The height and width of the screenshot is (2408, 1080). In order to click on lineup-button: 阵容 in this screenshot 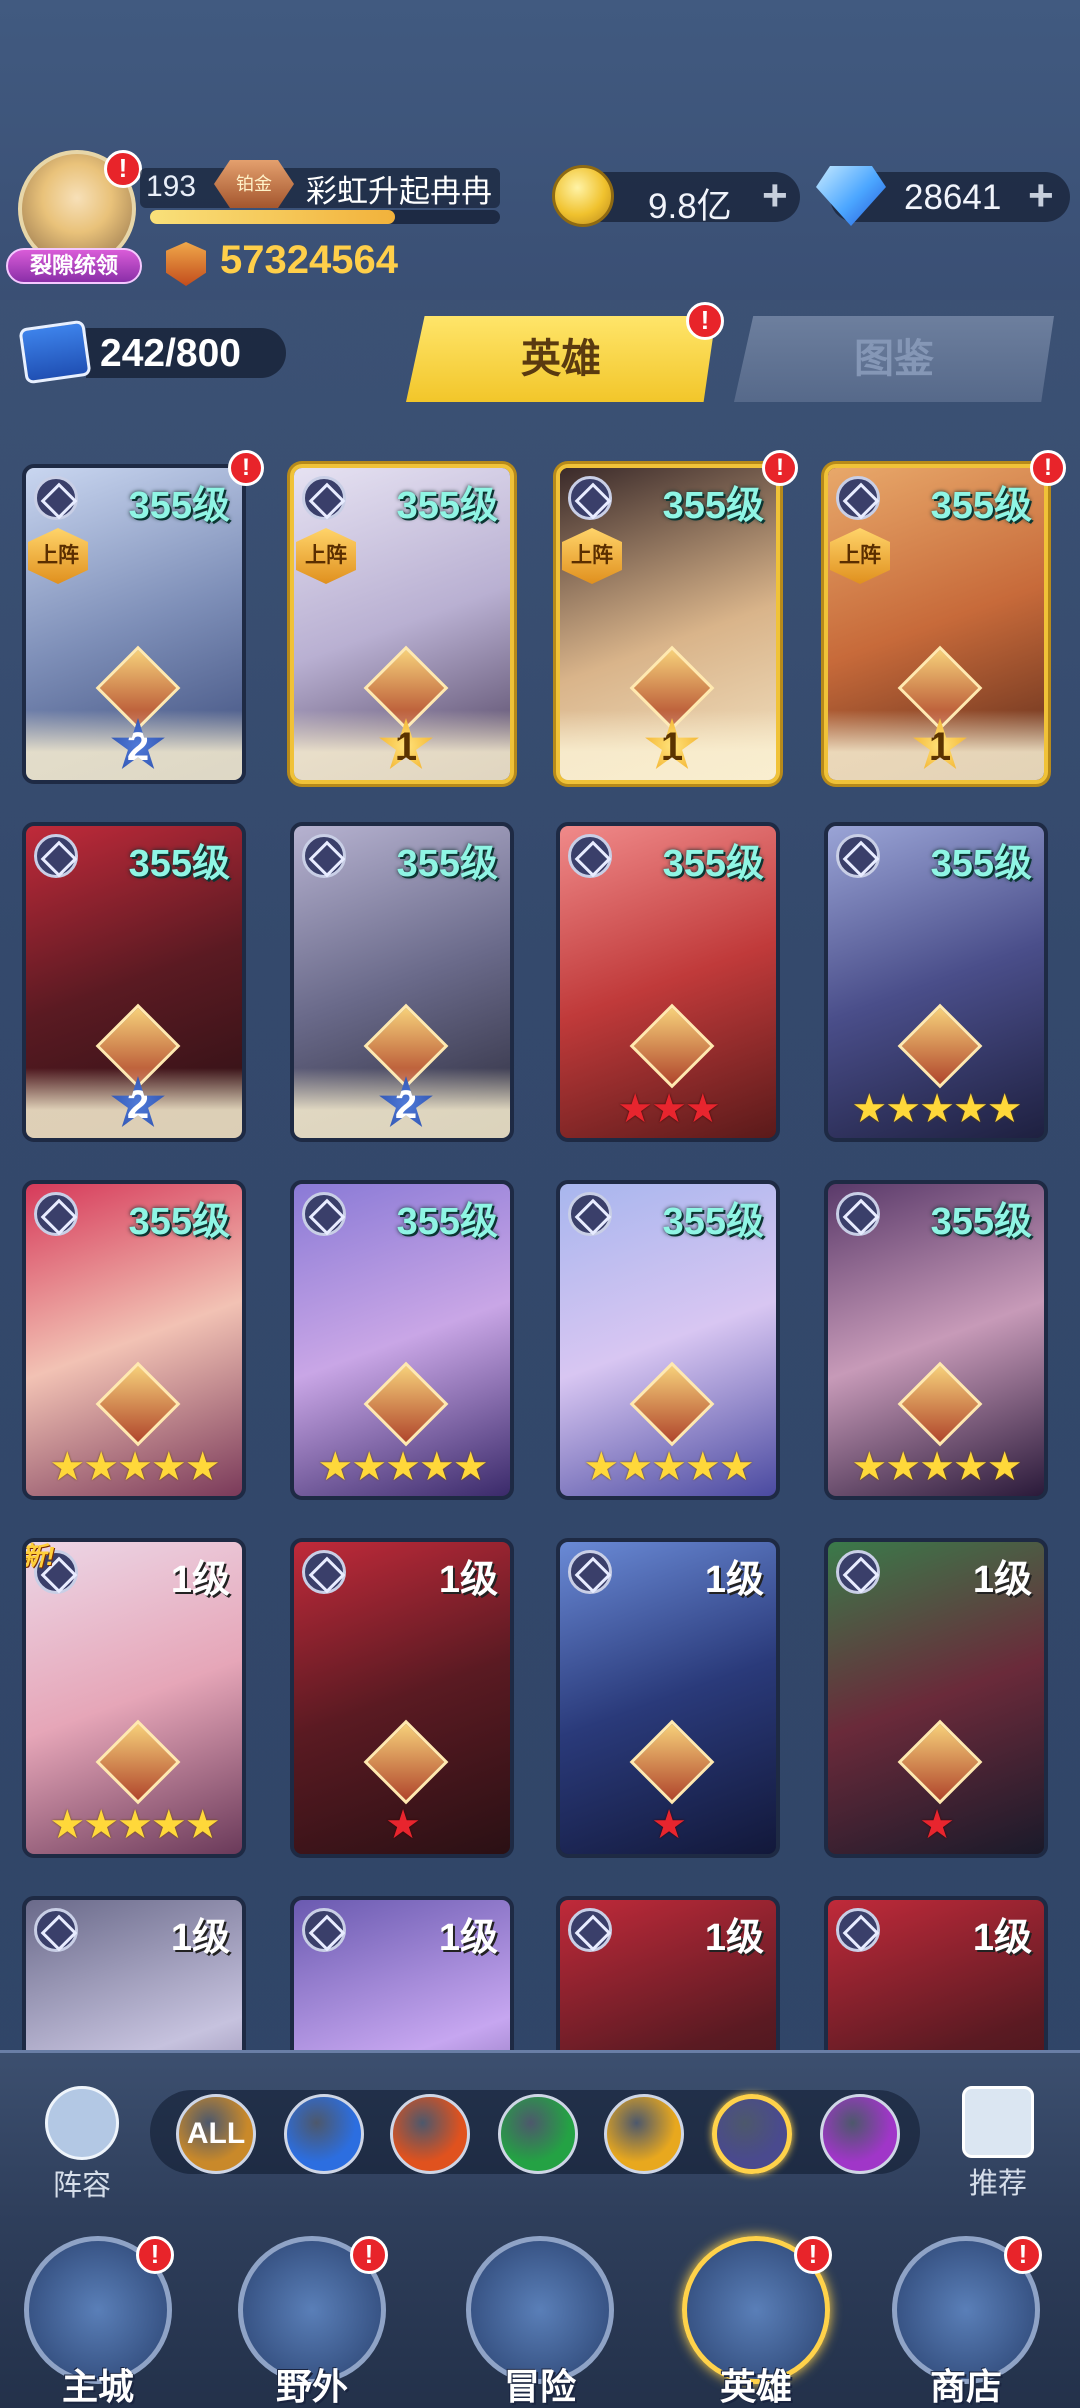, I will do `click(82, 2144)`.